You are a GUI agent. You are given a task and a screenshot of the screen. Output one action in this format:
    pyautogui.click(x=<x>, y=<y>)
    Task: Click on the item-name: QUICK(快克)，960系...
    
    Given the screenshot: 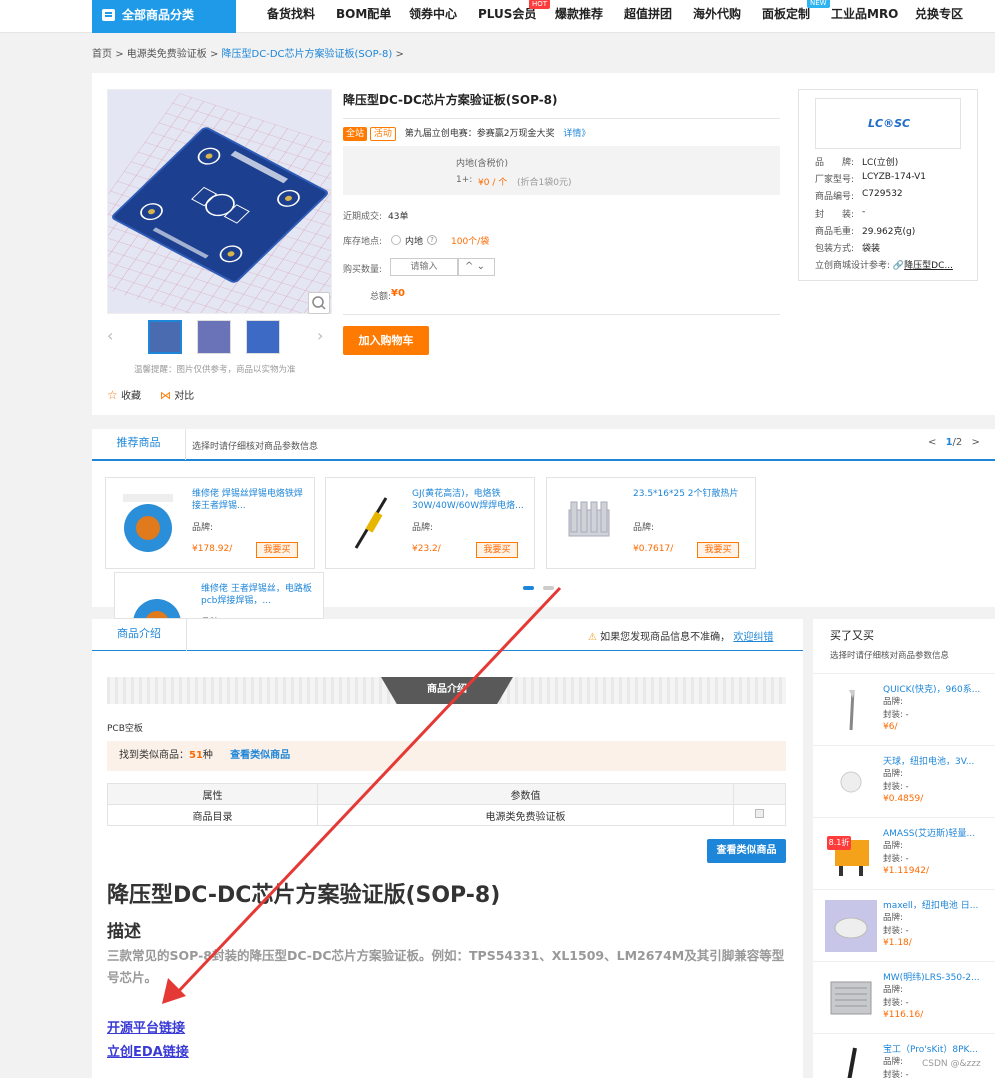 What is the action you would take?
    pyautogui.click(x=937, y=688)
    